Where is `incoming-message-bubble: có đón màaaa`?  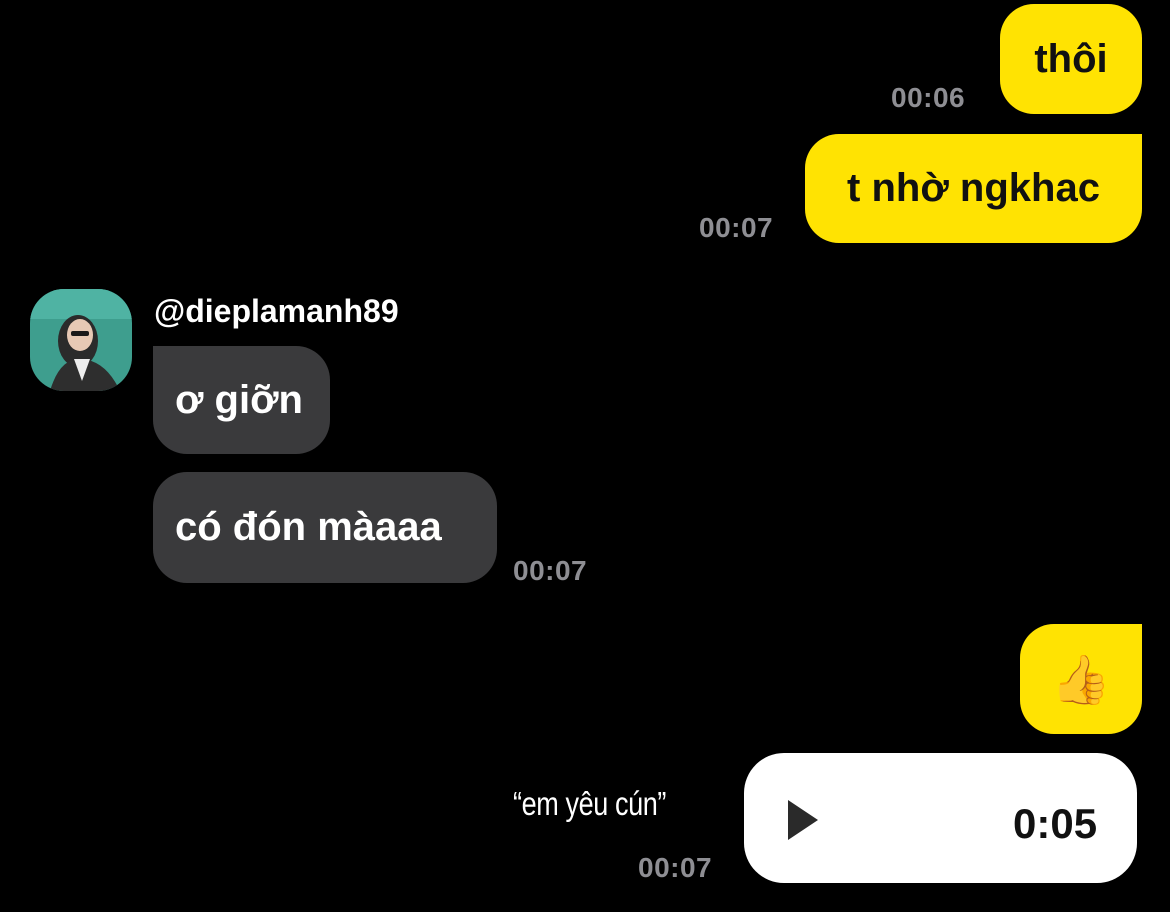
incoming-message-bubble: có đón màaaa is located at coordinates (325, 527).